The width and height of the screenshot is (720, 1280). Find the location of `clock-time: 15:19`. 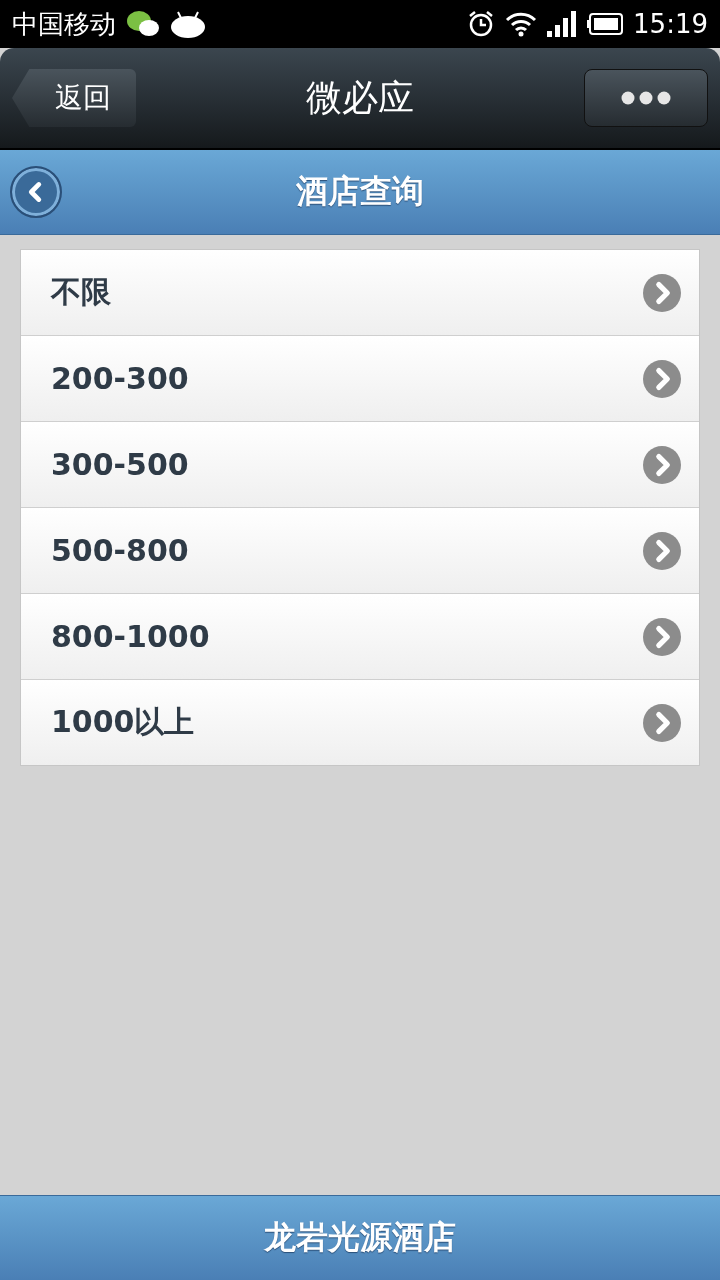

clock-time: 15:19 is located at coordinates (670, 24).